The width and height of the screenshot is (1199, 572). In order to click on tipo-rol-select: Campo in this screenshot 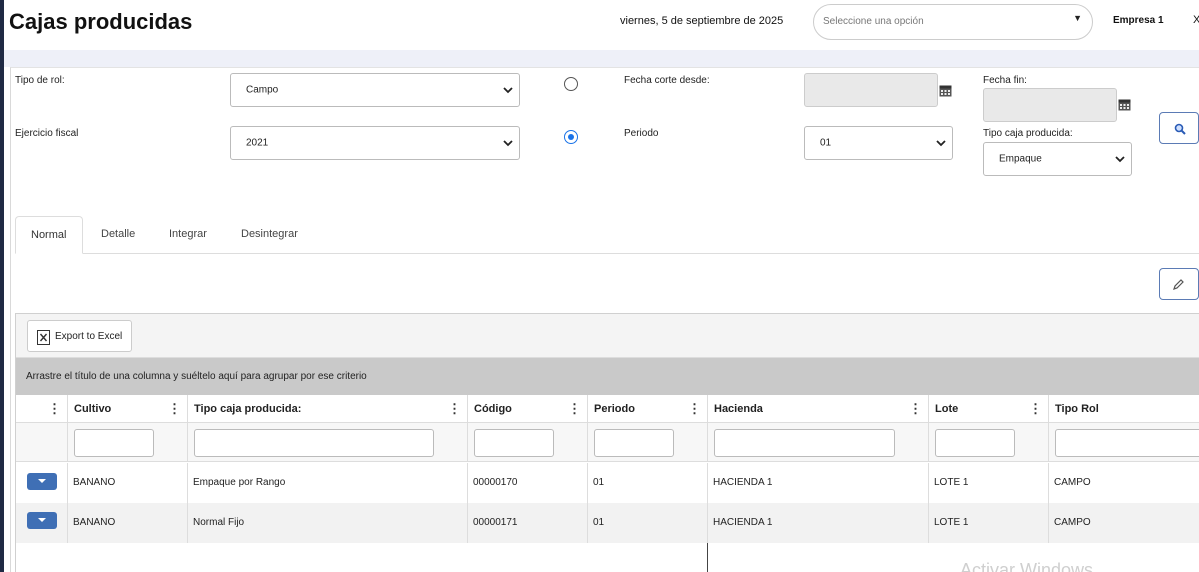, I will do `click(375, 90)`.